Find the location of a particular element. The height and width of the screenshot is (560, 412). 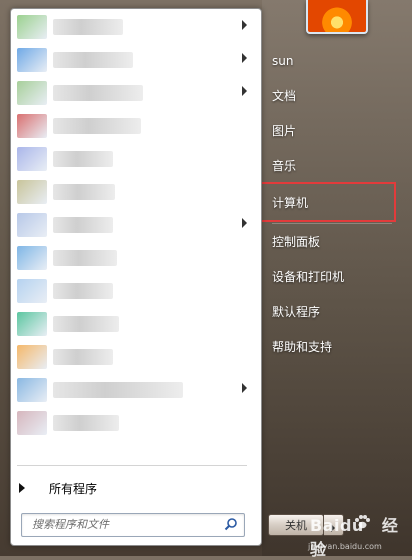

right-item-devices-printers: 设备和打印机 is located at coordinates (337, 277).